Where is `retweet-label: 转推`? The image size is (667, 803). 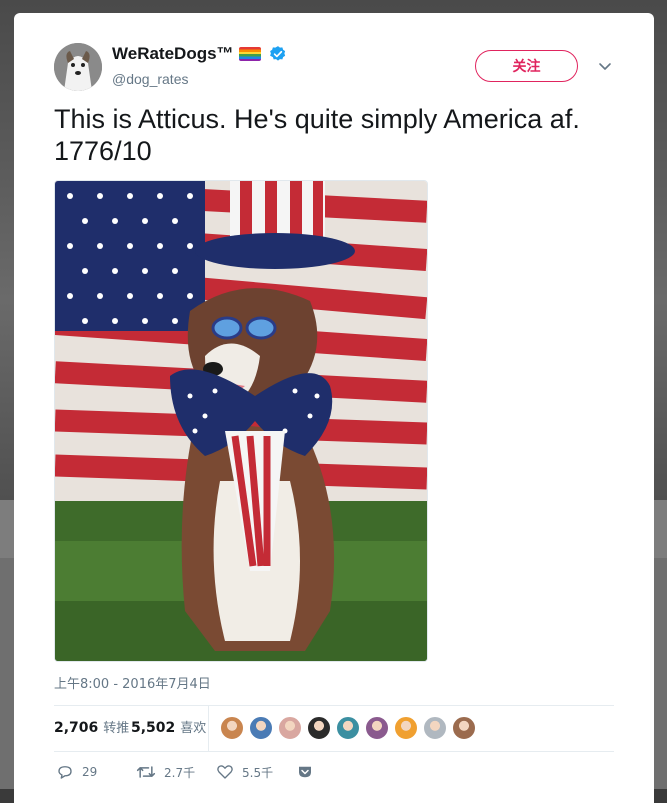
retweet-label: 转推 is located at coordinates (116, 728).